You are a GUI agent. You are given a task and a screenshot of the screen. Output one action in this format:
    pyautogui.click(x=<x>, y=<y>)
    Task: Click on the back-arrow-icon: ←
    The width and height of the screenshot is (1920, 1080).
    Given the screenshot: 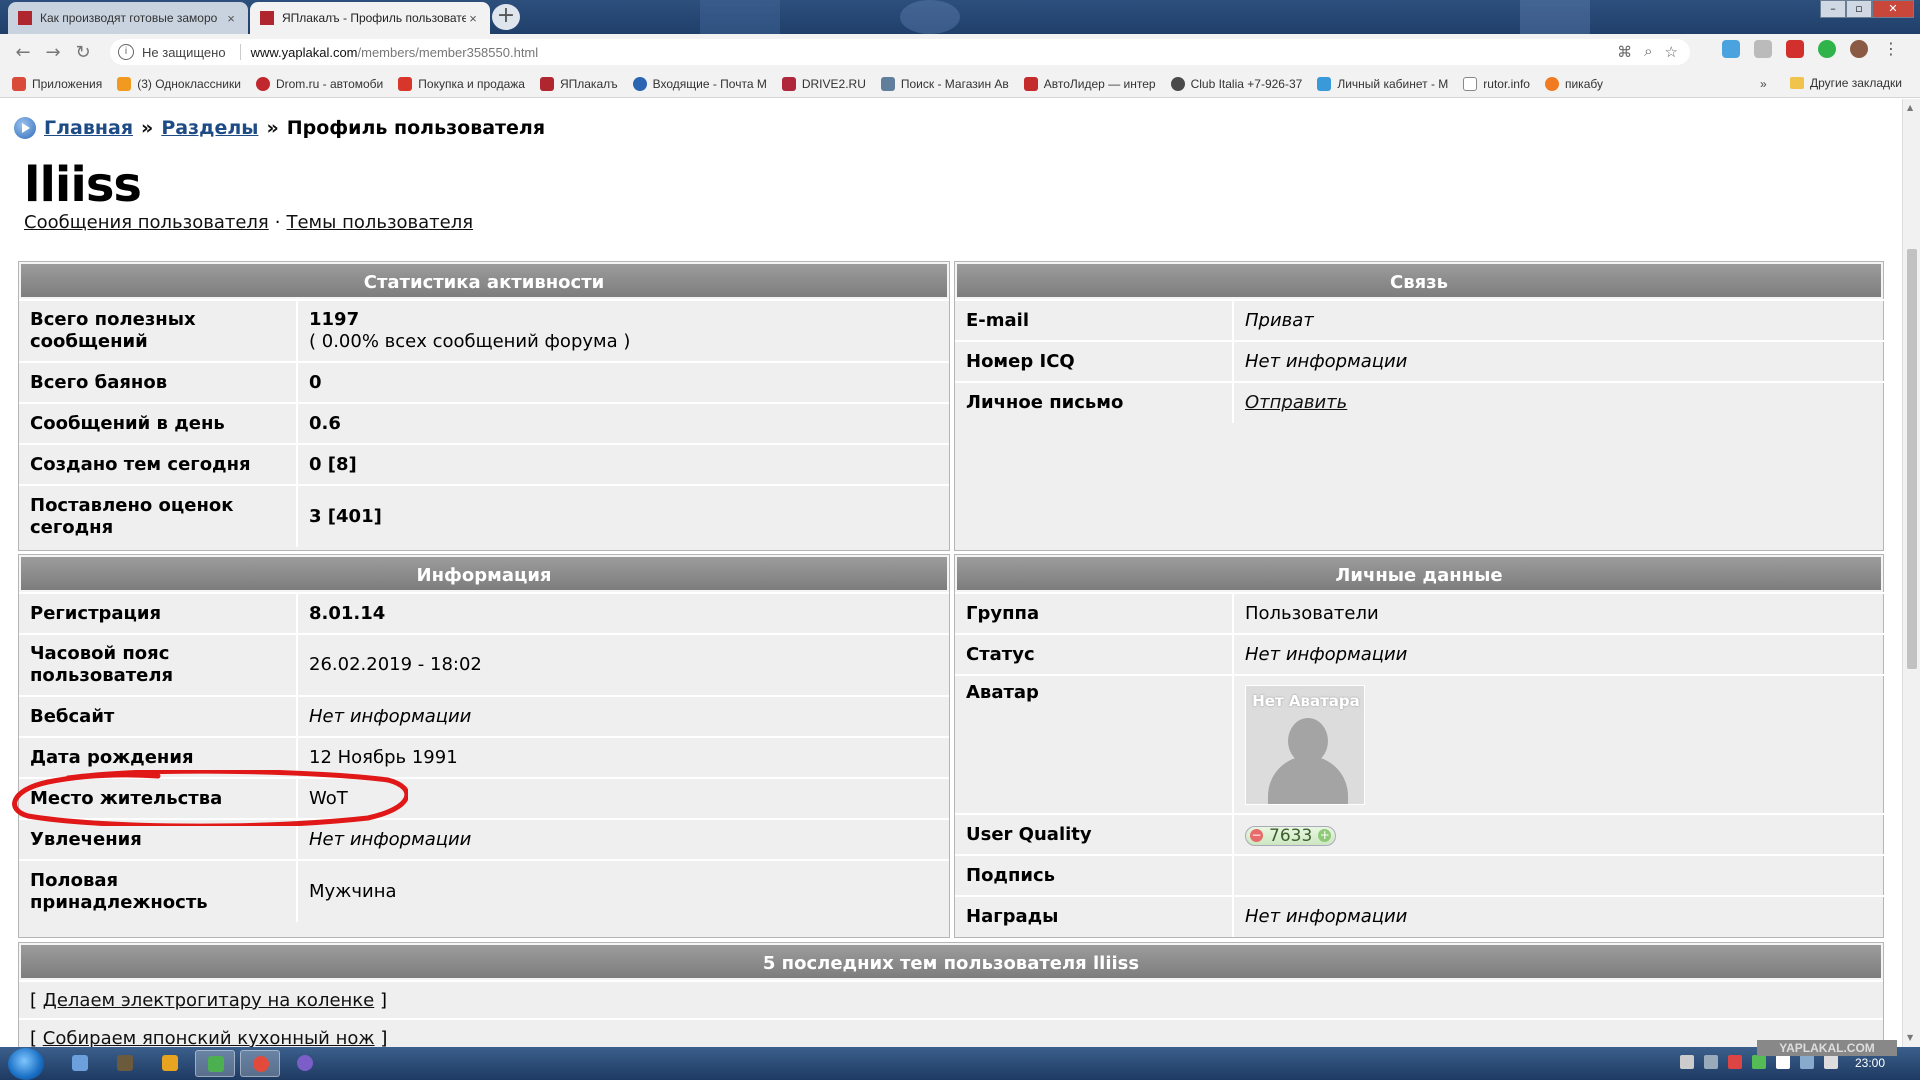 What is the action you would take?
    pyautogui.click(x=23, y=52)
    